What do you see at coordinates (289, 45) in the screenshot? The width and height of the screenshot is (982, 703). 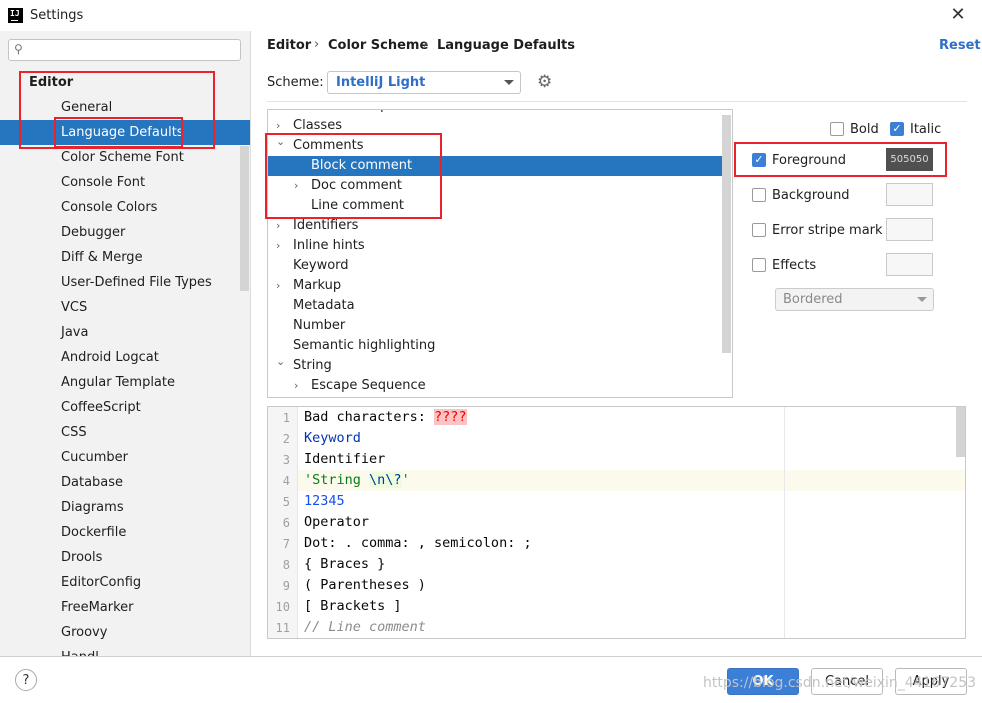 I see `breadcrumb-editor: Editor` at bounding box center [289, 45].